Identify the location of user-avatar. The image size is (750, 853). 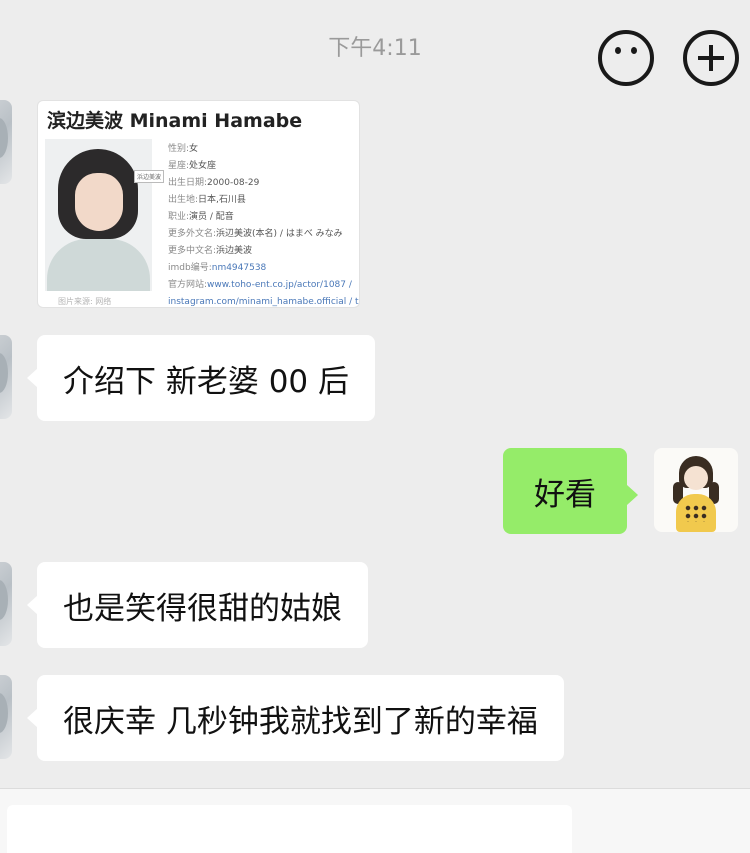
(696, 490).